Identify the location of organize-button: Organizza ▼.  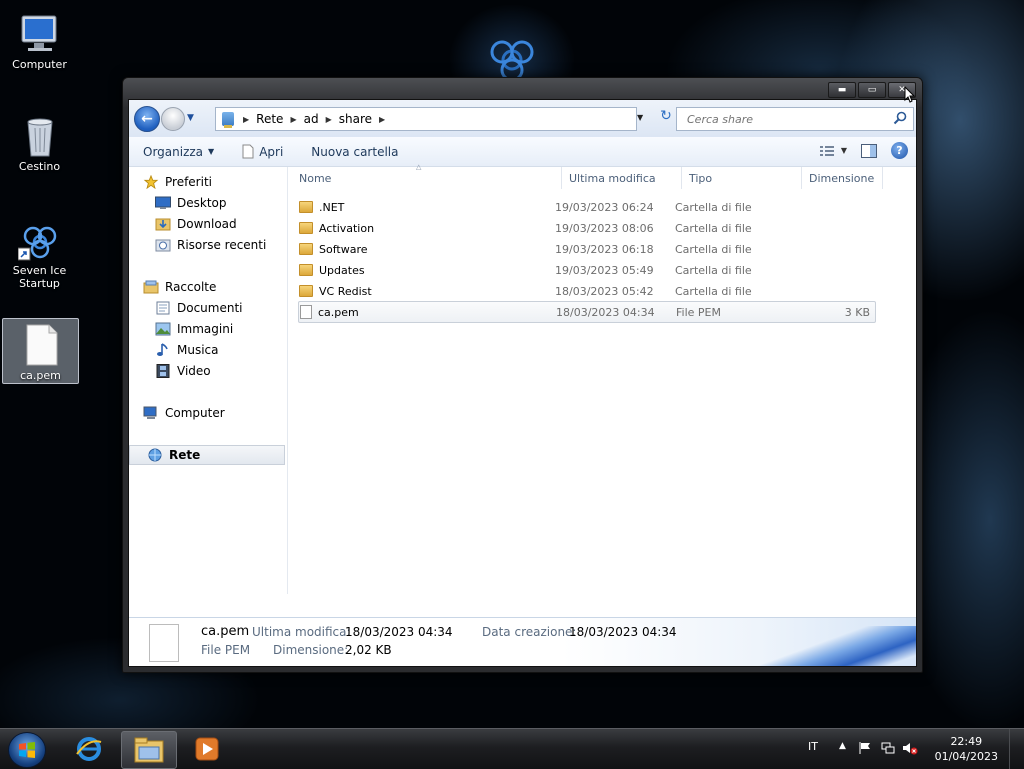
(178, 152).